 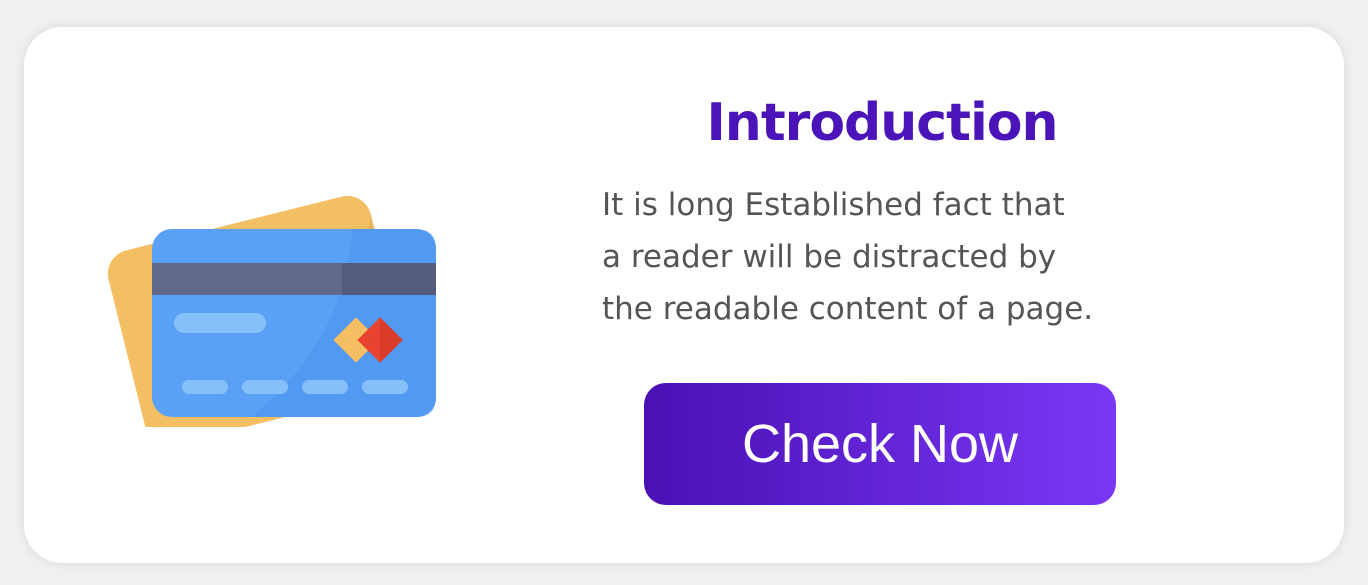 I want to click on intro-title: Introduction, so click(x=882, y=123).